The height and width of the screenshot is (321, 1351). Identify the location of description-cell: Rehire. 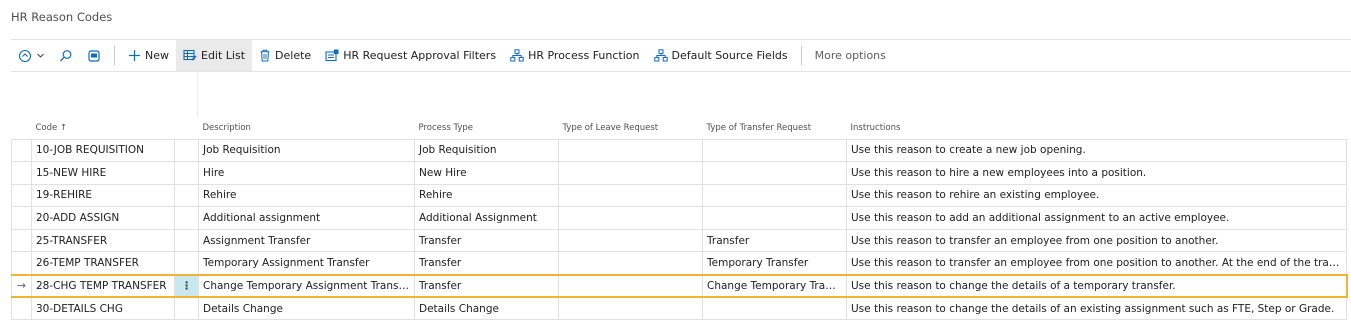
(306, 195).